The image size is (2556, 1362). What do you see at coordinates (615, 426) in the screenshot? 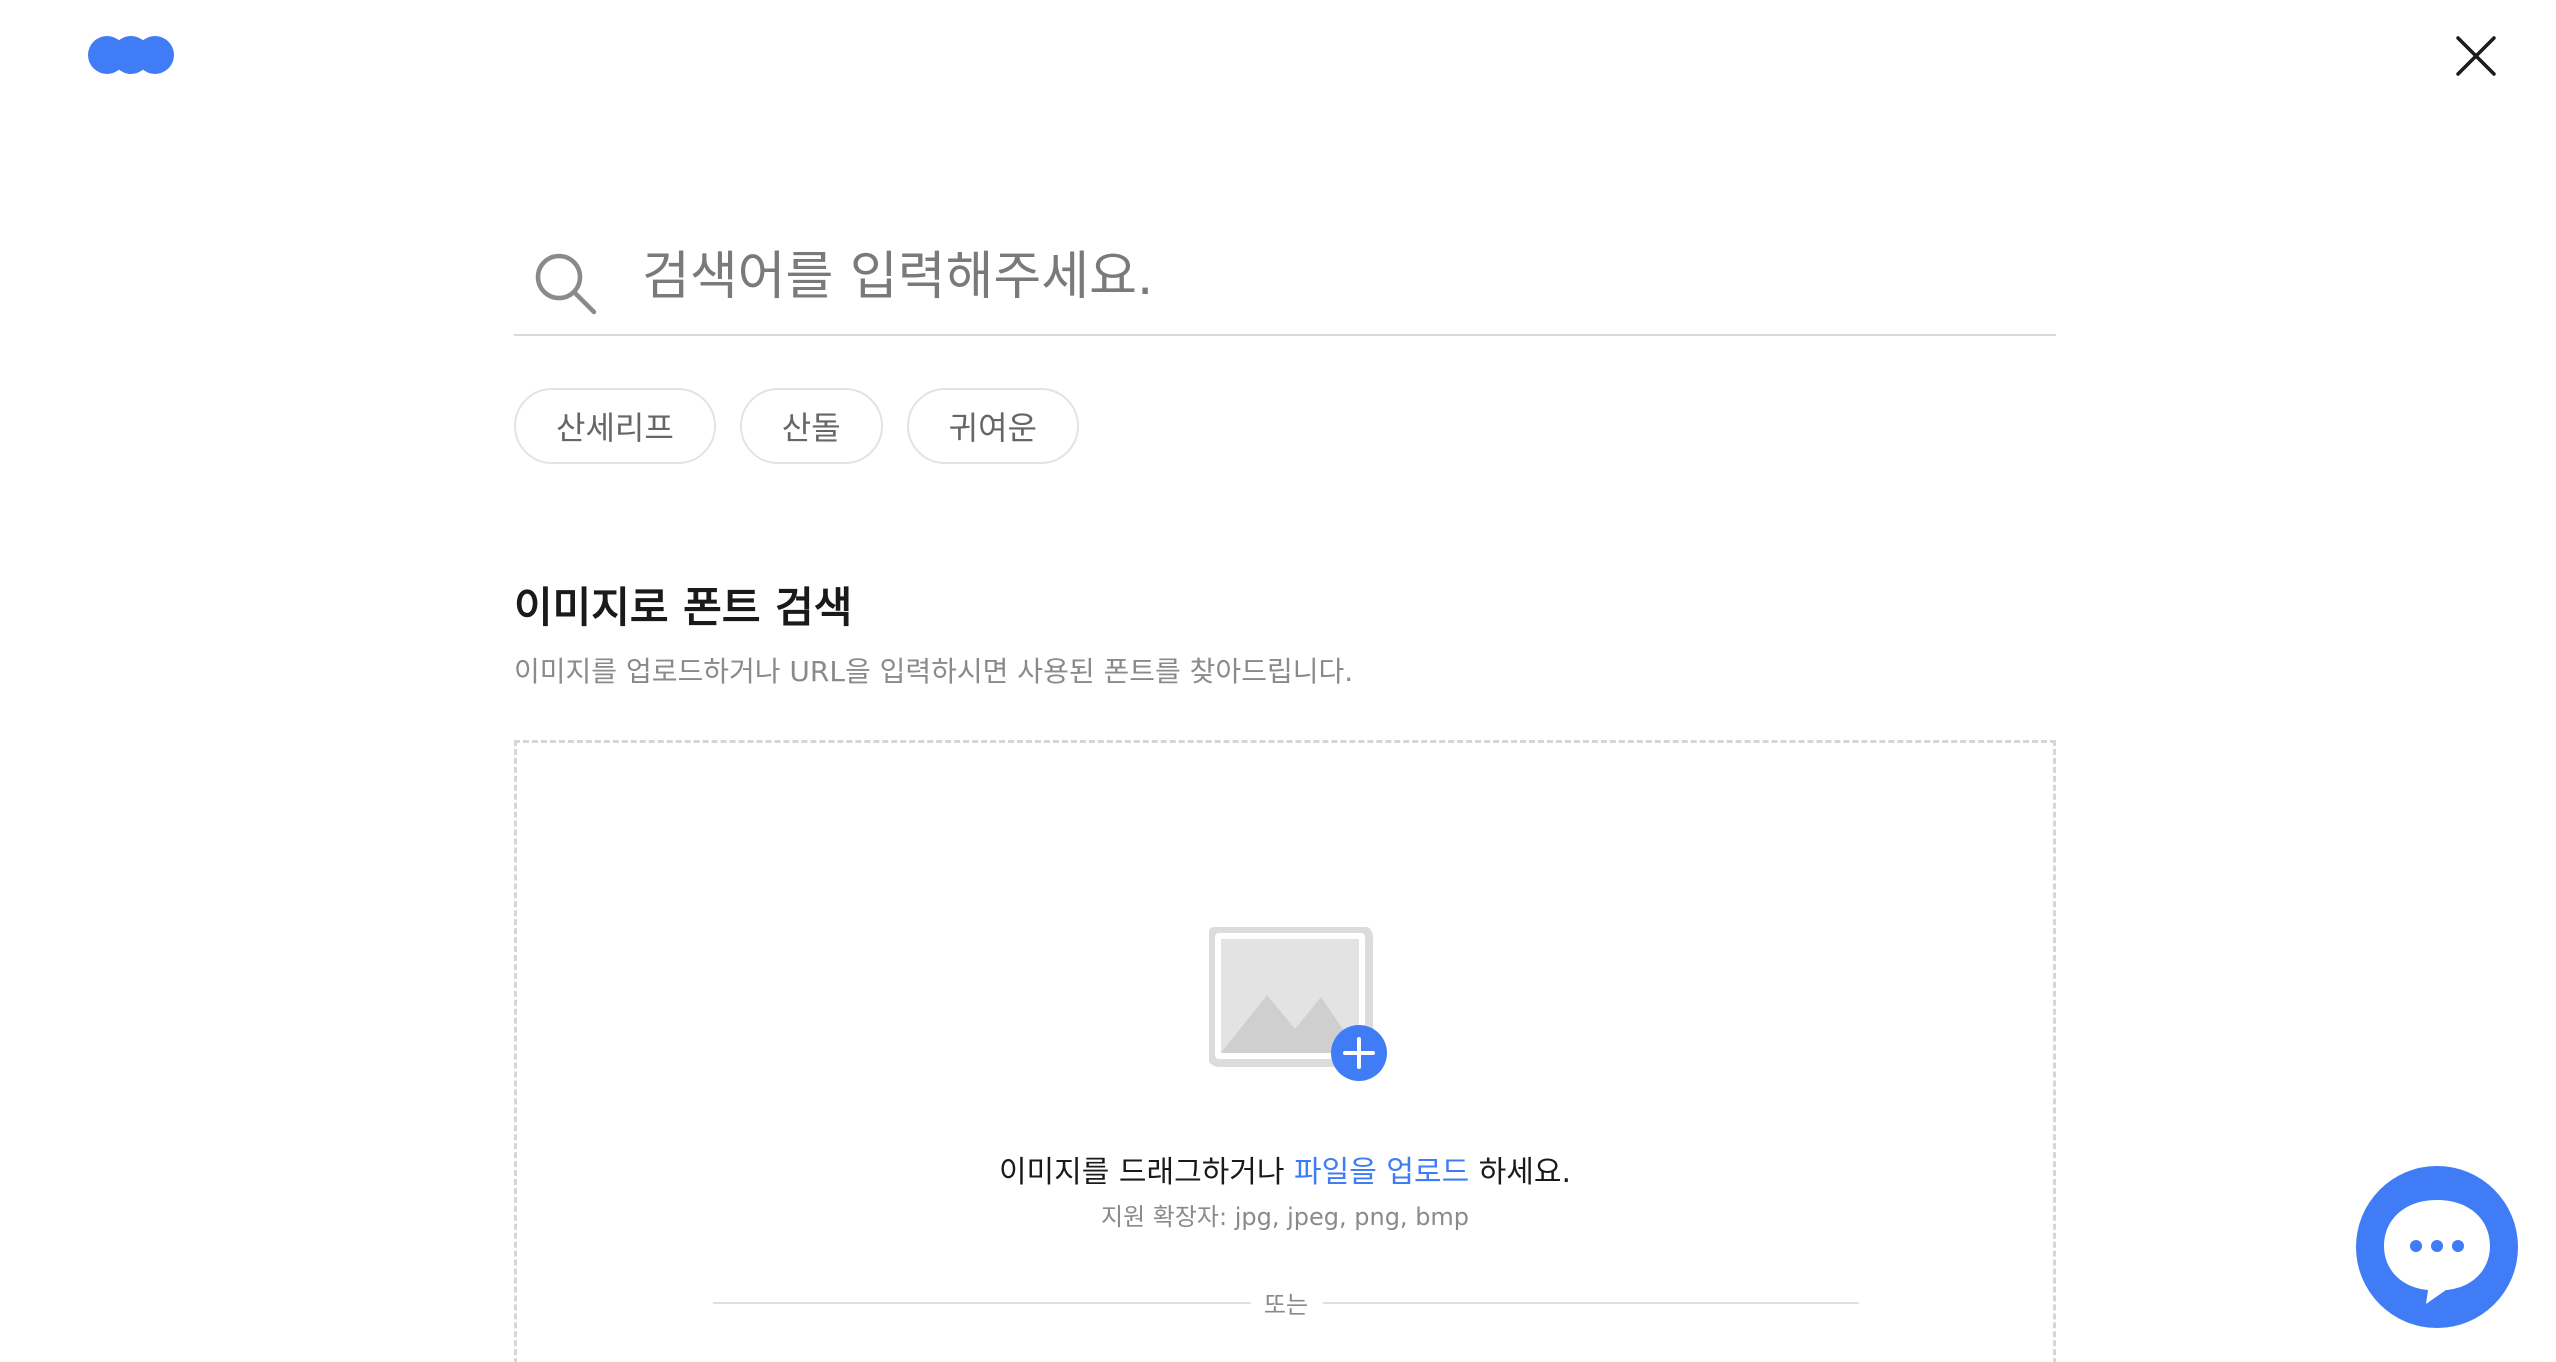
I see `chip-sans-serif: 산세리프` at bounding box center [615, 426].